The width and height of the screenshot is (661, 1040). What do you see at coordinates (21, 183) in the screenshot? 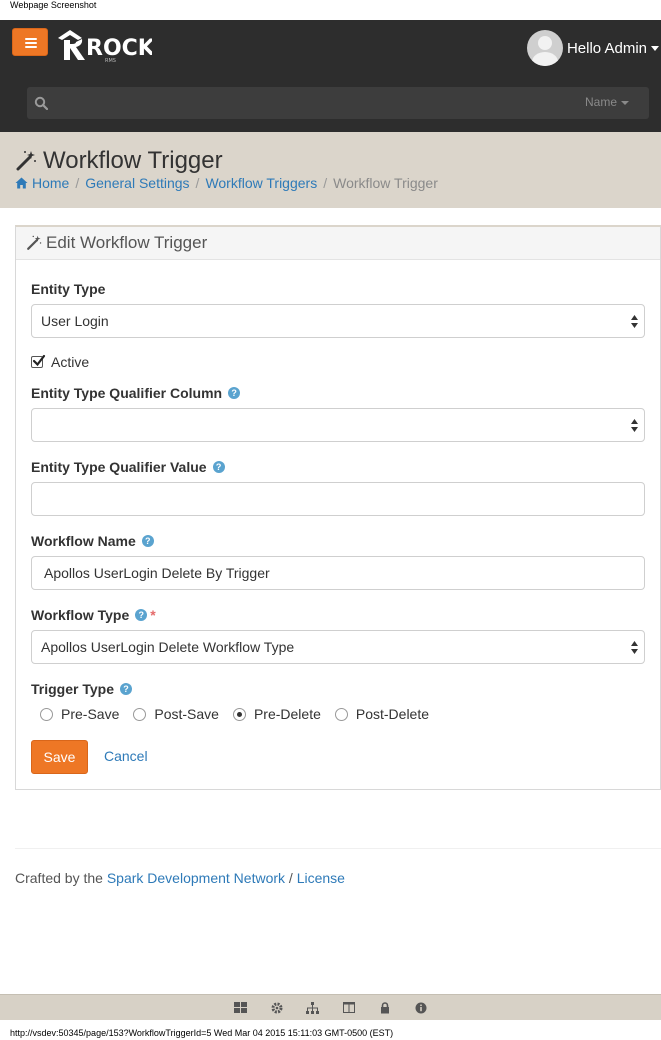
I see `home-icon` at bounding box center [21, 183].